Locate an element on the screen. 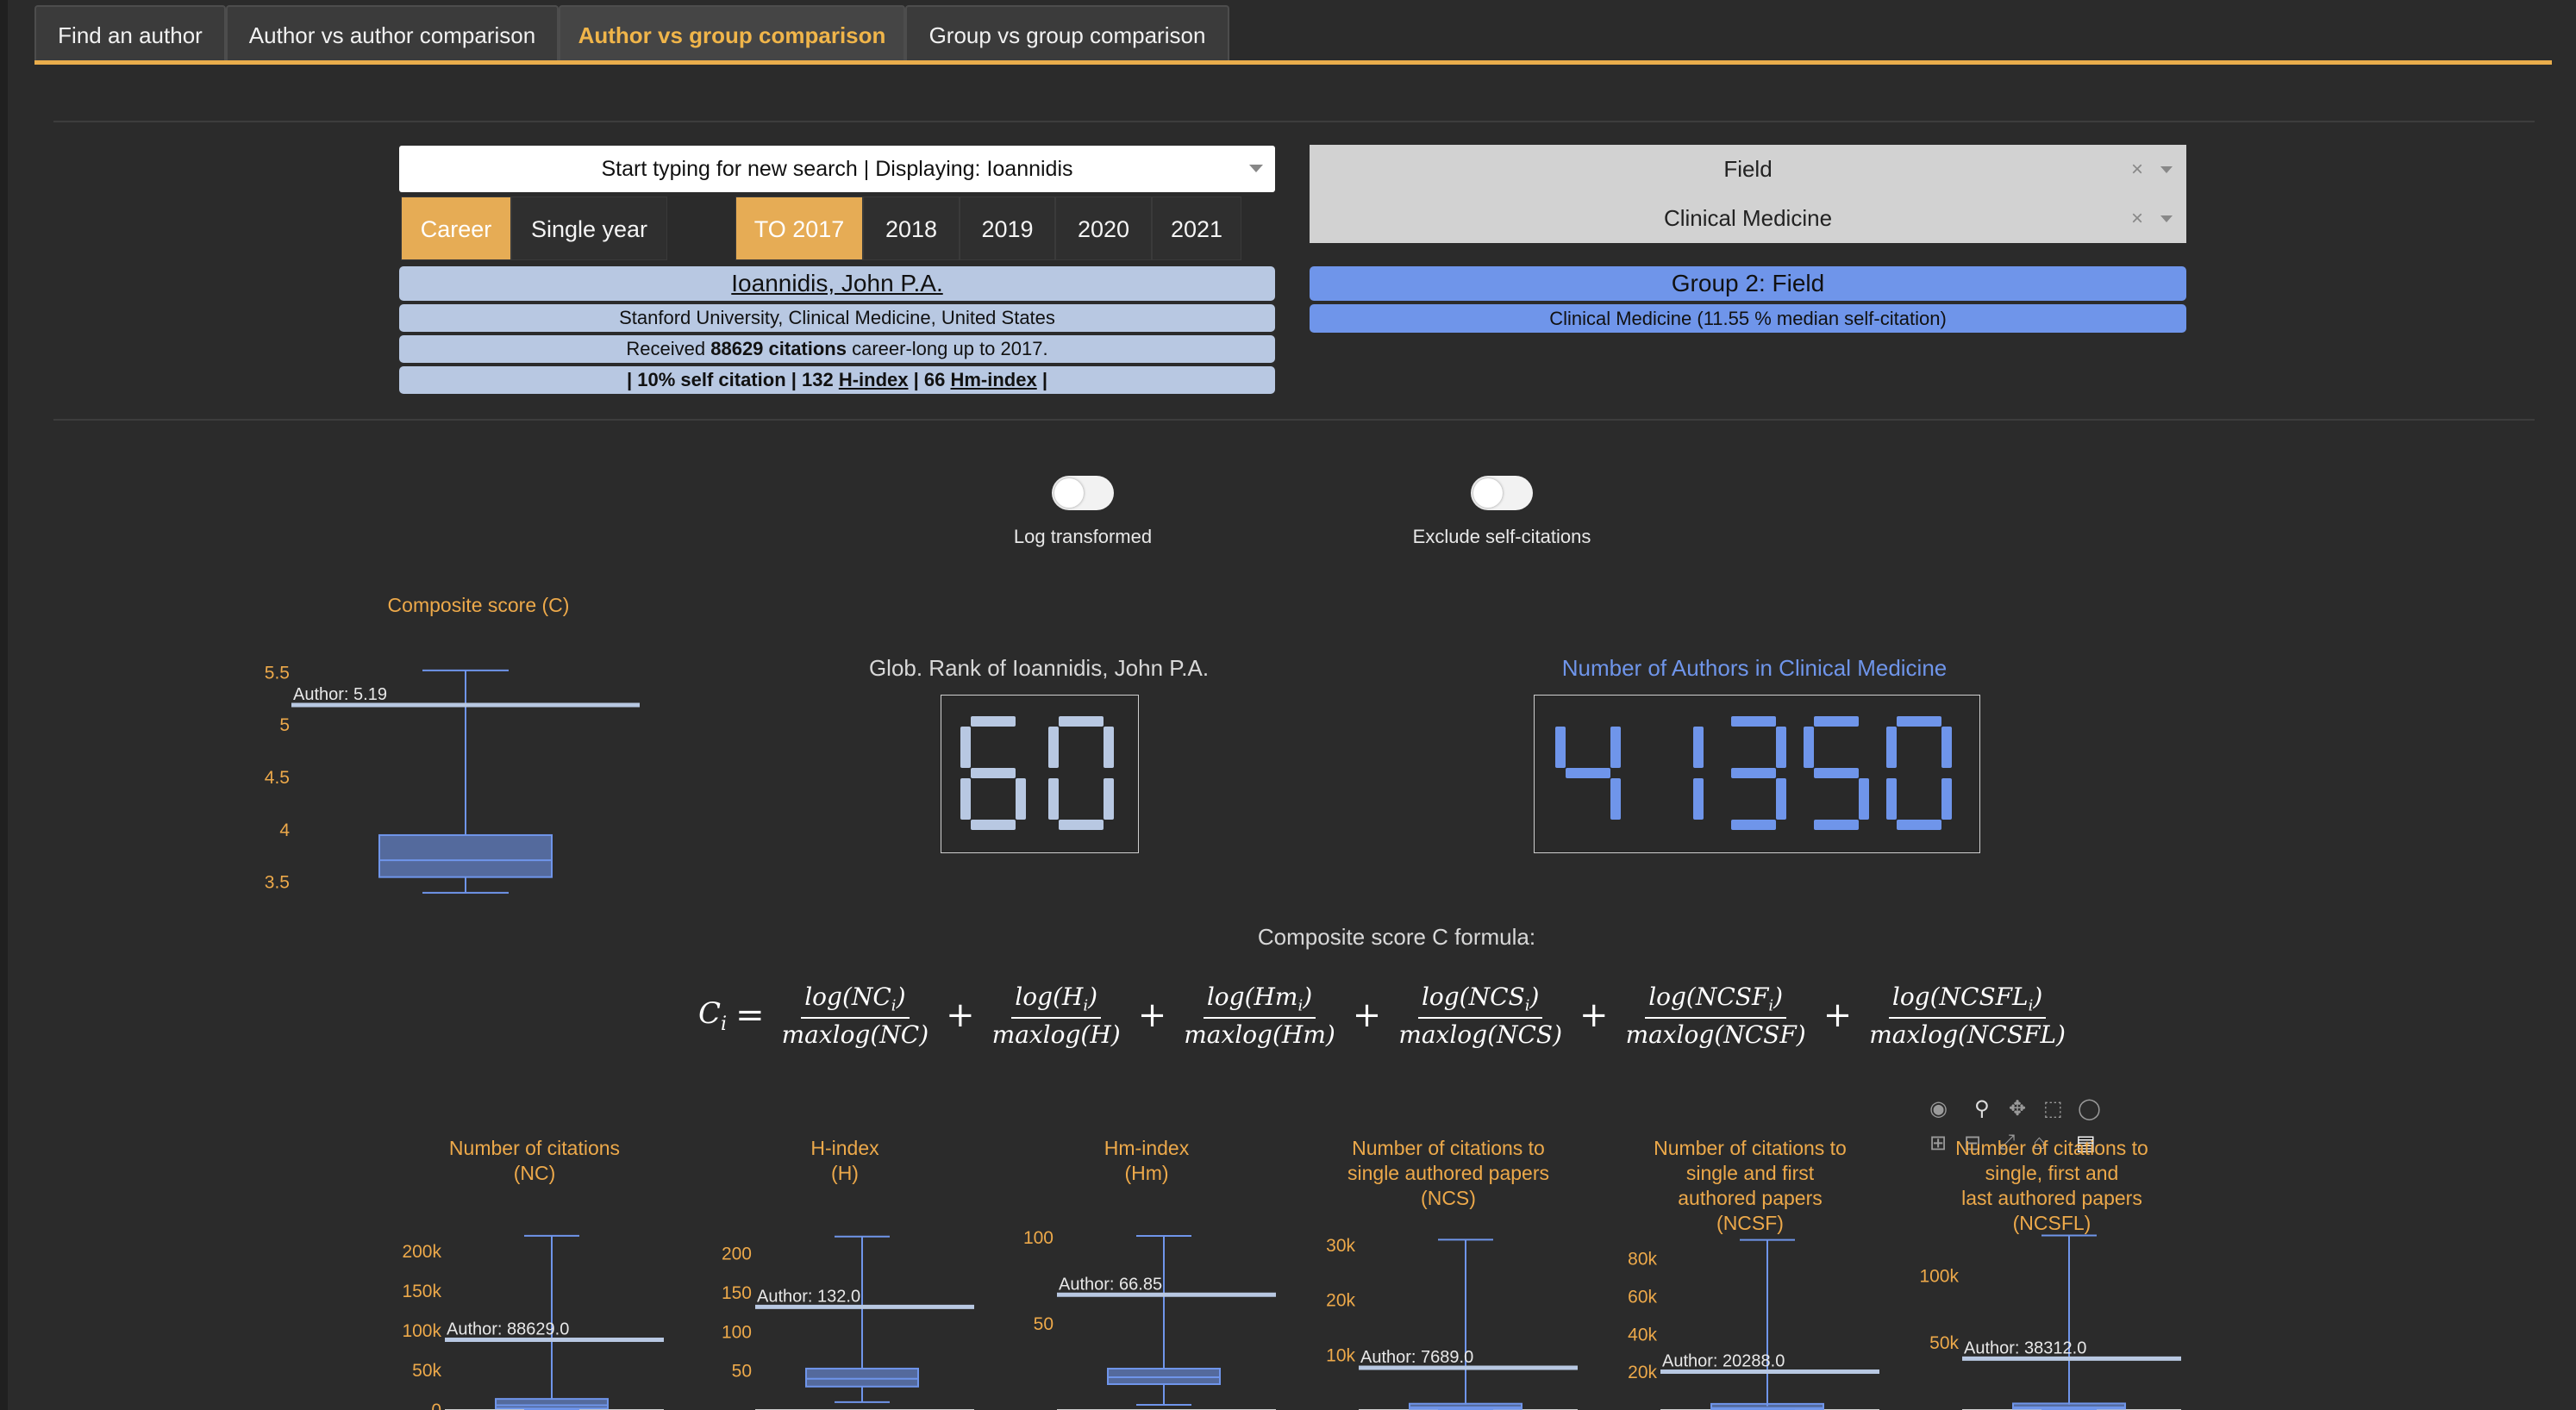 The width and height of the screenshot is (2576, 1410). y-tick-label: 5.5 is located at coordinates (277, 673).